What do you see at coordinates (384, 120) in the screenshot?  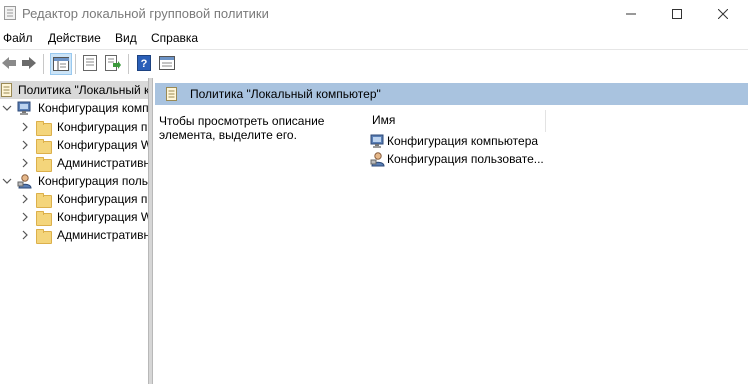 I see `column-header-label: Имя` at bounding box center [384, 120].